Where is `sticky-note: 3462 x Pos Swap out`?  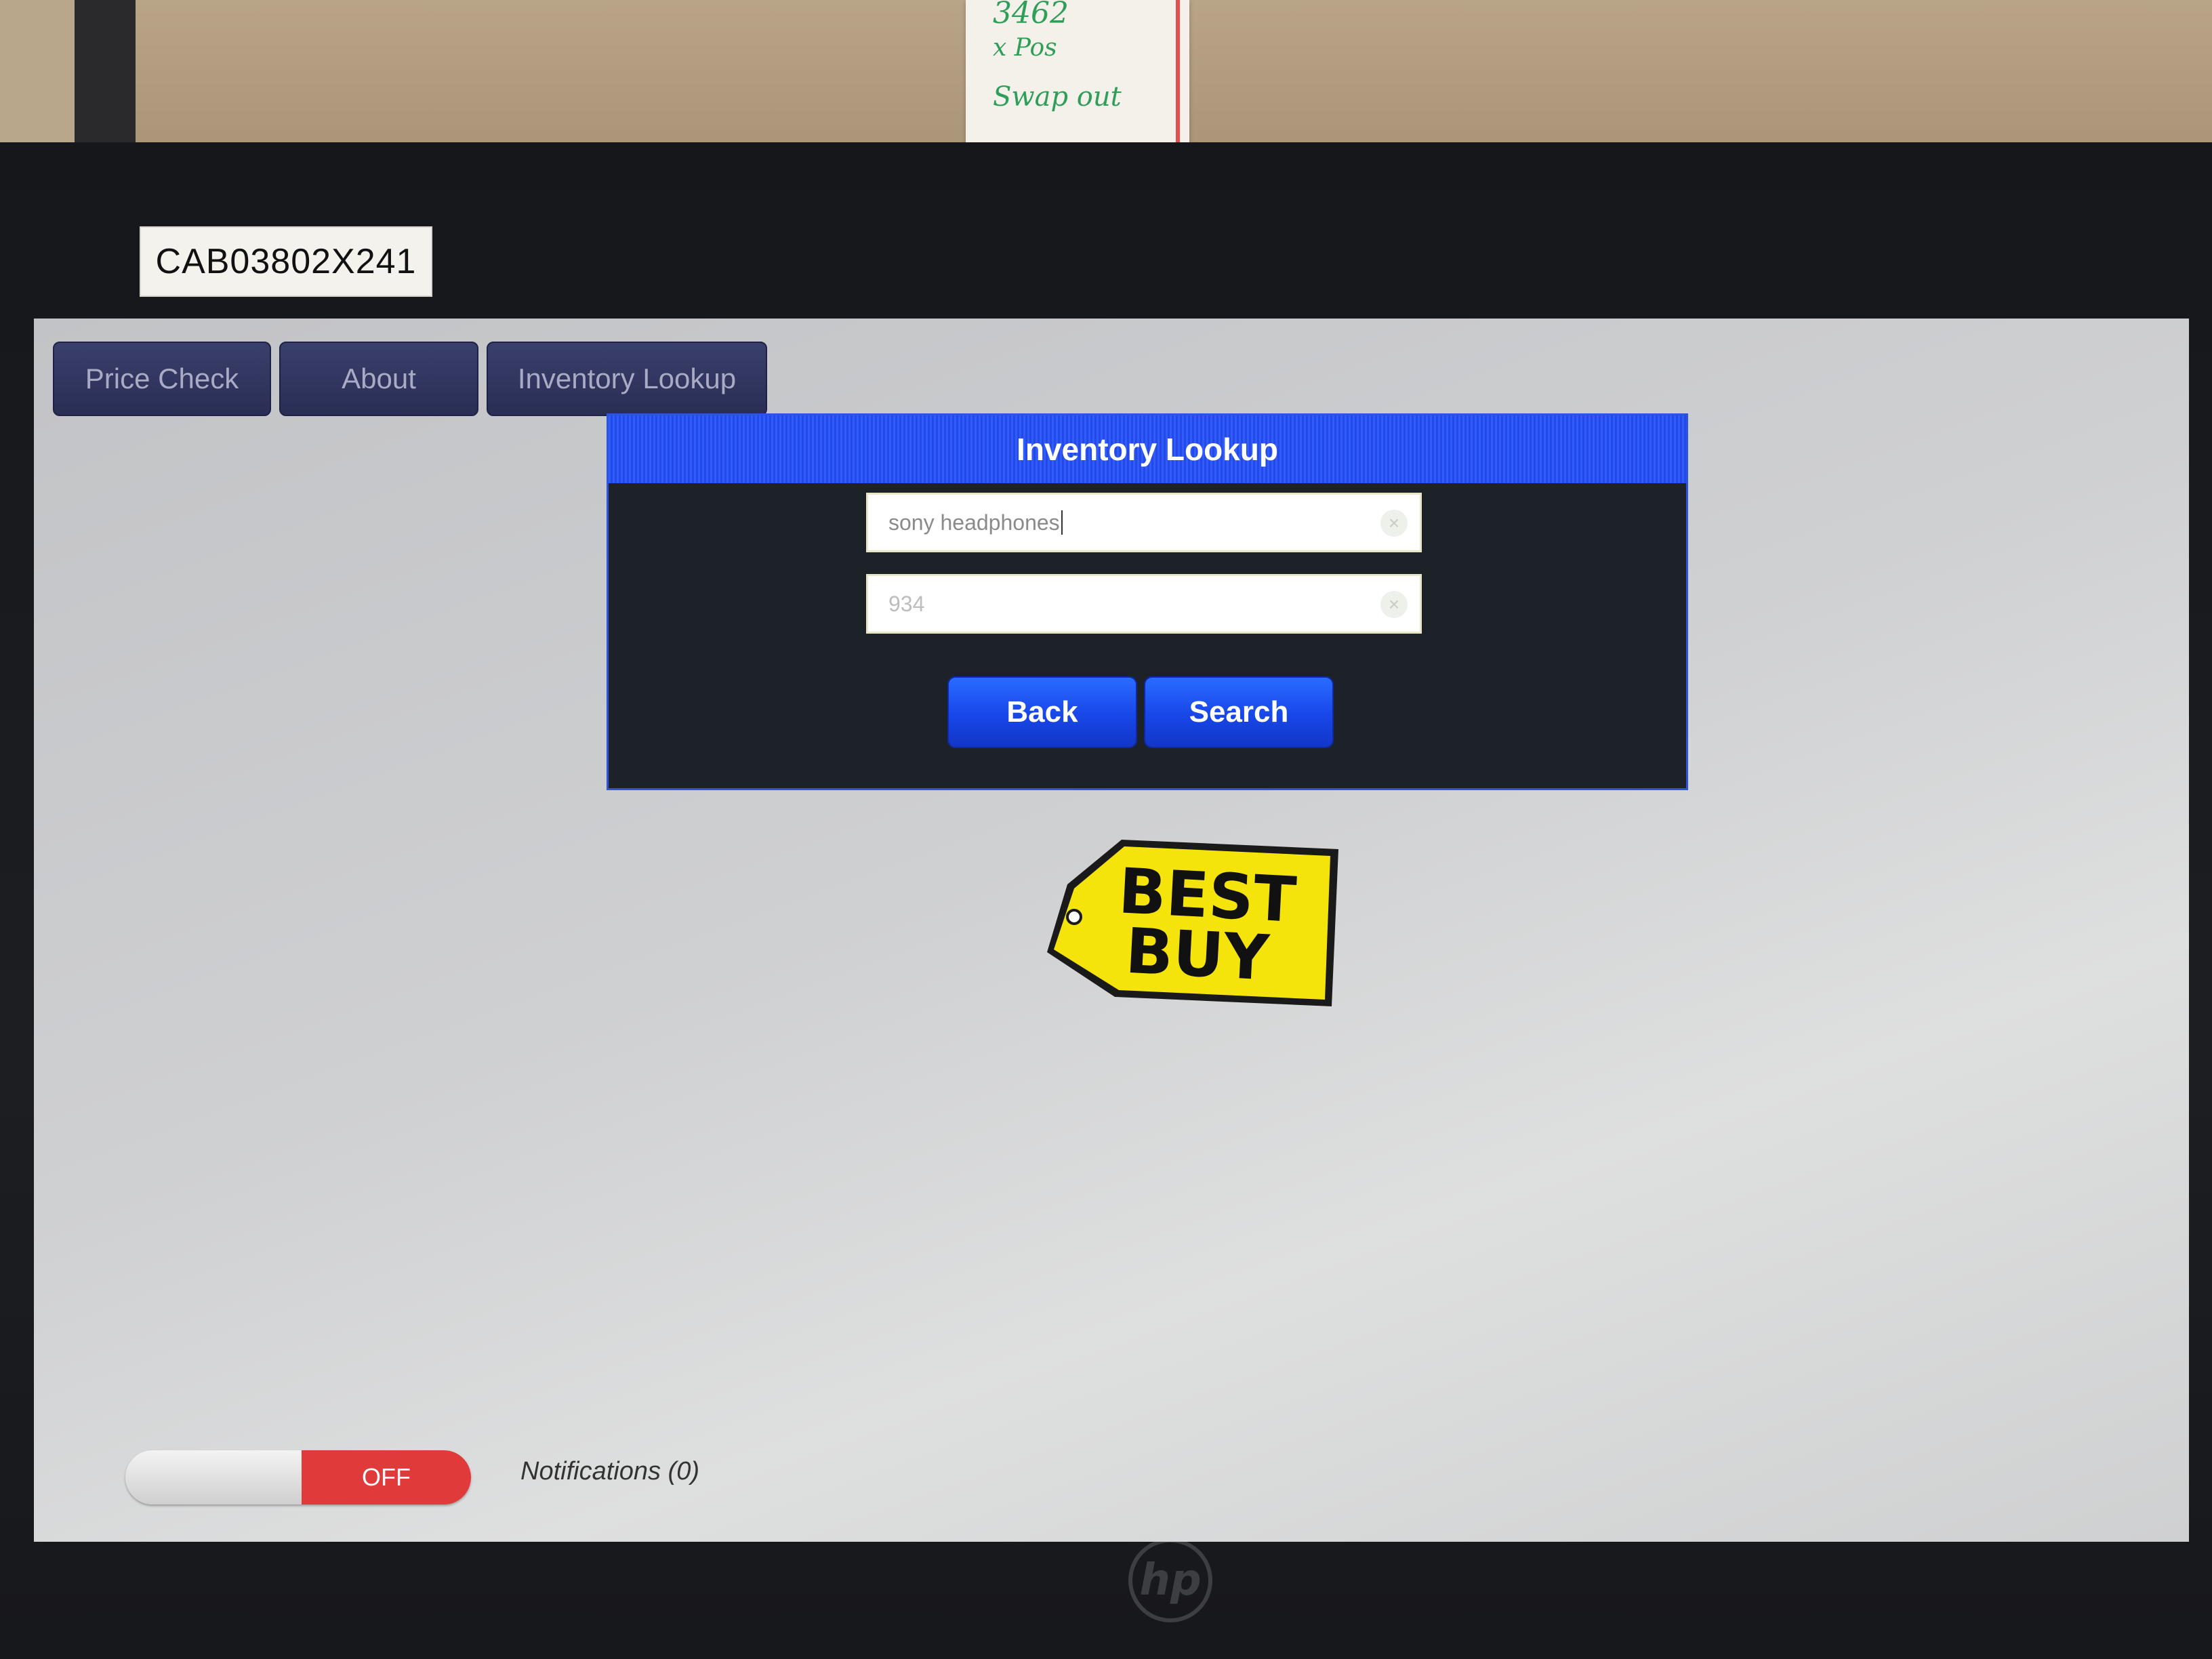
sticky-note: 3462 x Pos Swap out is located at coordinates (1078, 73).